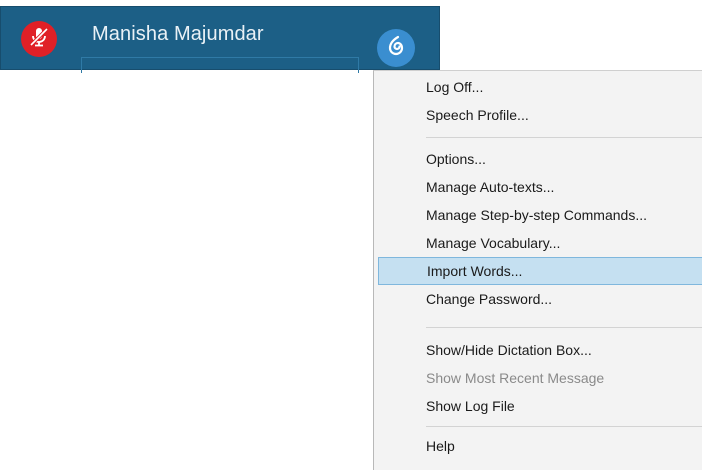 This screenshot has height=470, width=702. I want to click on dictation-field, so click(220, 65).